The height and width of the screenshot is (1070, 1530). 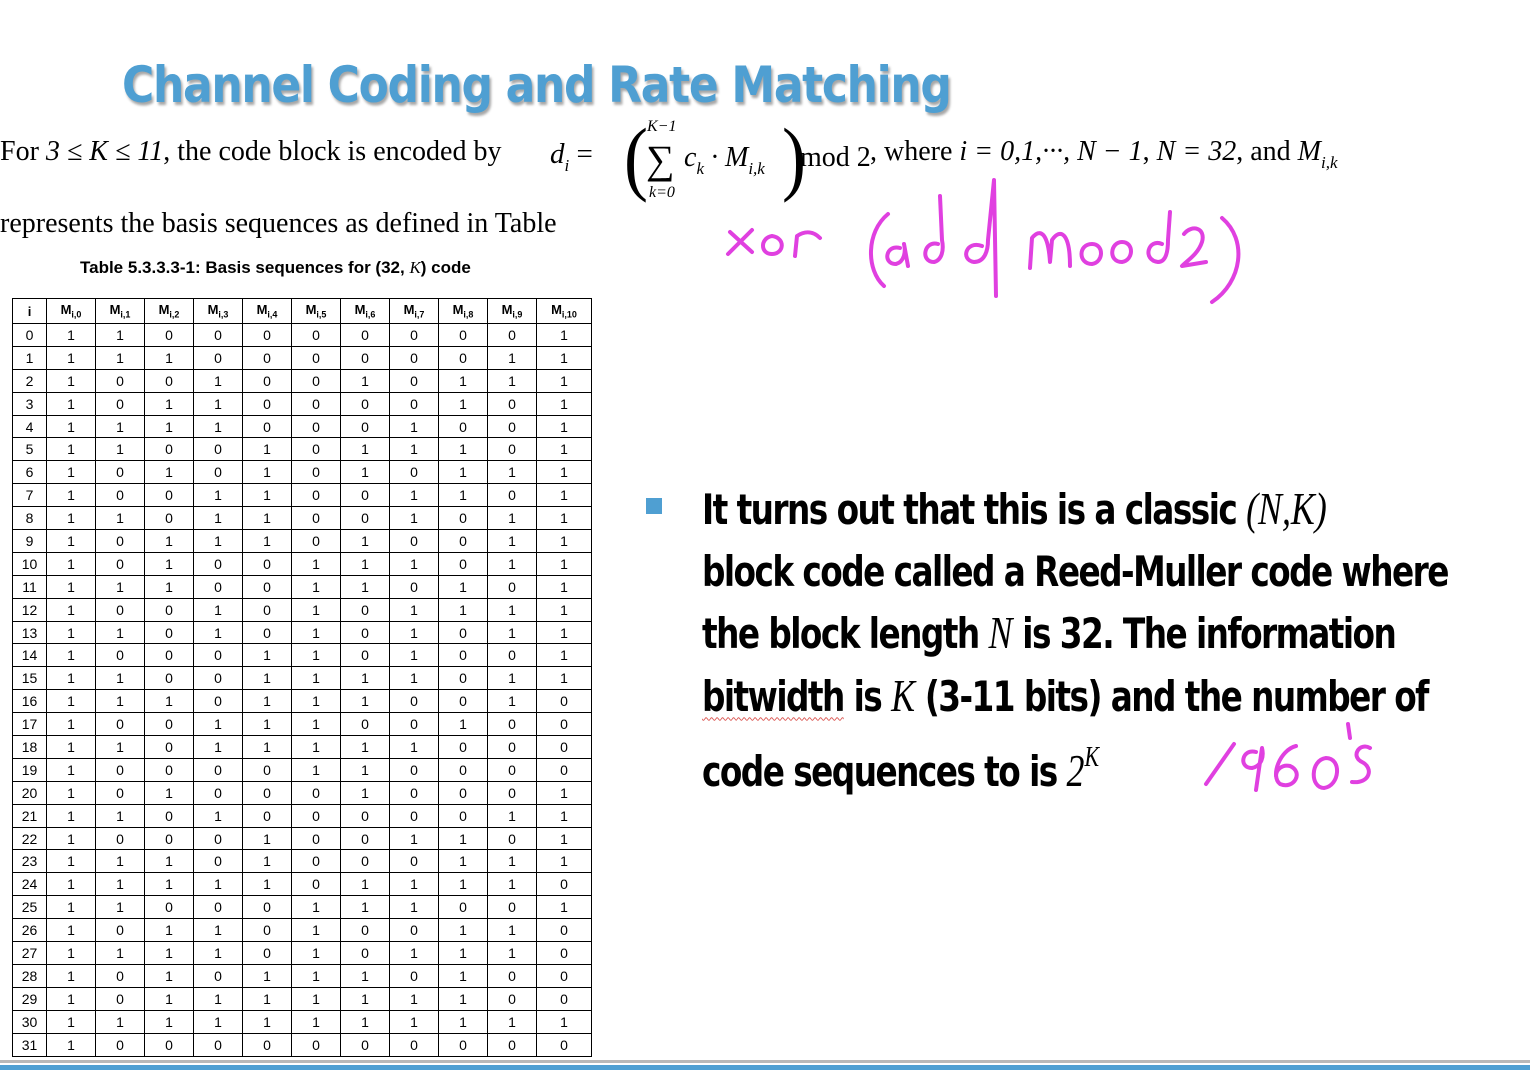 I want to click on formula-lhs: di =, so click(x=571, y=156).